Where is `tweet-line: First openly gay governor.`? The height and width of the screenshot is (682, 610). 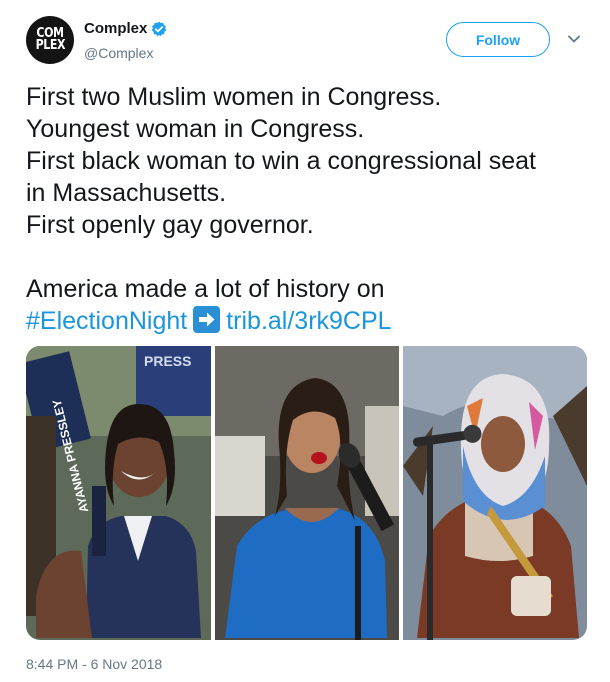 tweet-line: First openly gay governor. is located at coordinates (170, 225).